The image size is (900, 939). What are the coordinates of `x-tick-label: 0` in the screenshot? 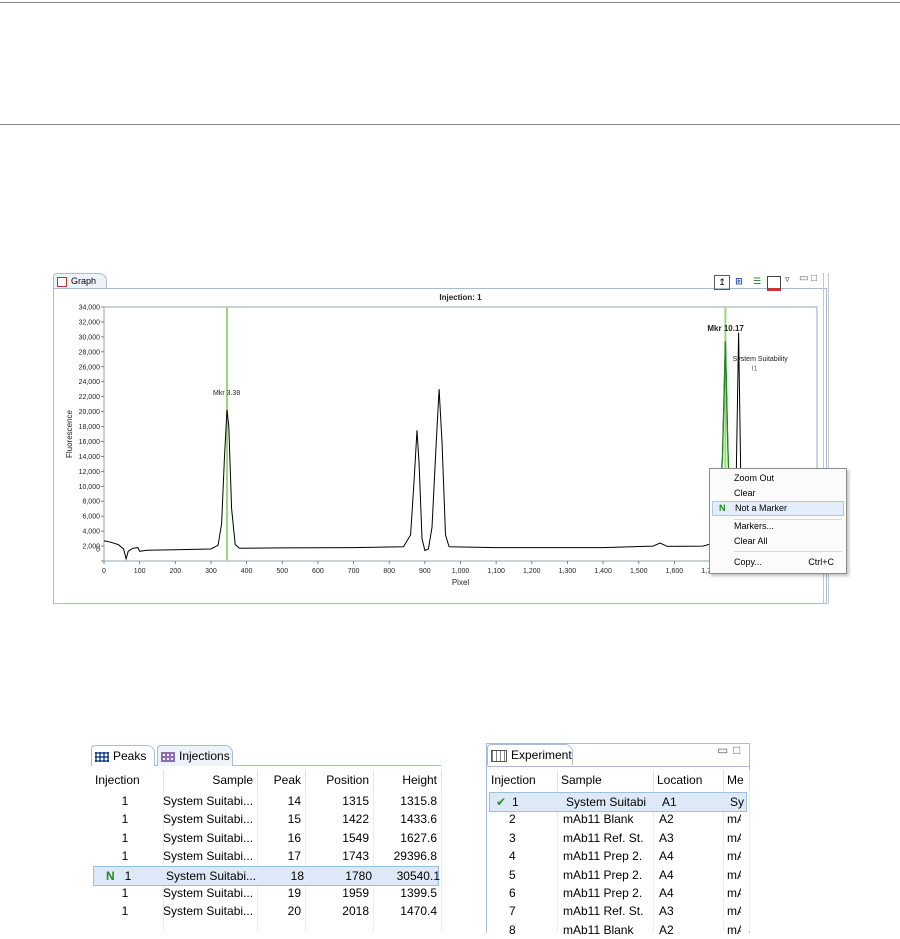 It's located at (104, 571).